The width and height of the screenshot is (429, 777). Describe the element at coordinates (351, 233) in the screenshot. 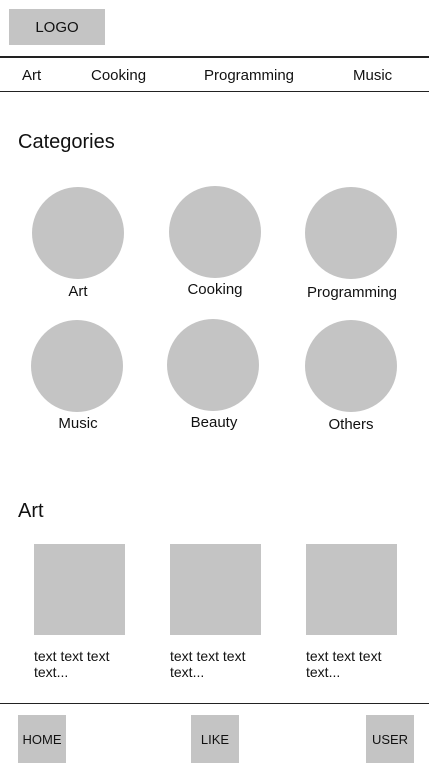

I see `category-programming-image` at that location.